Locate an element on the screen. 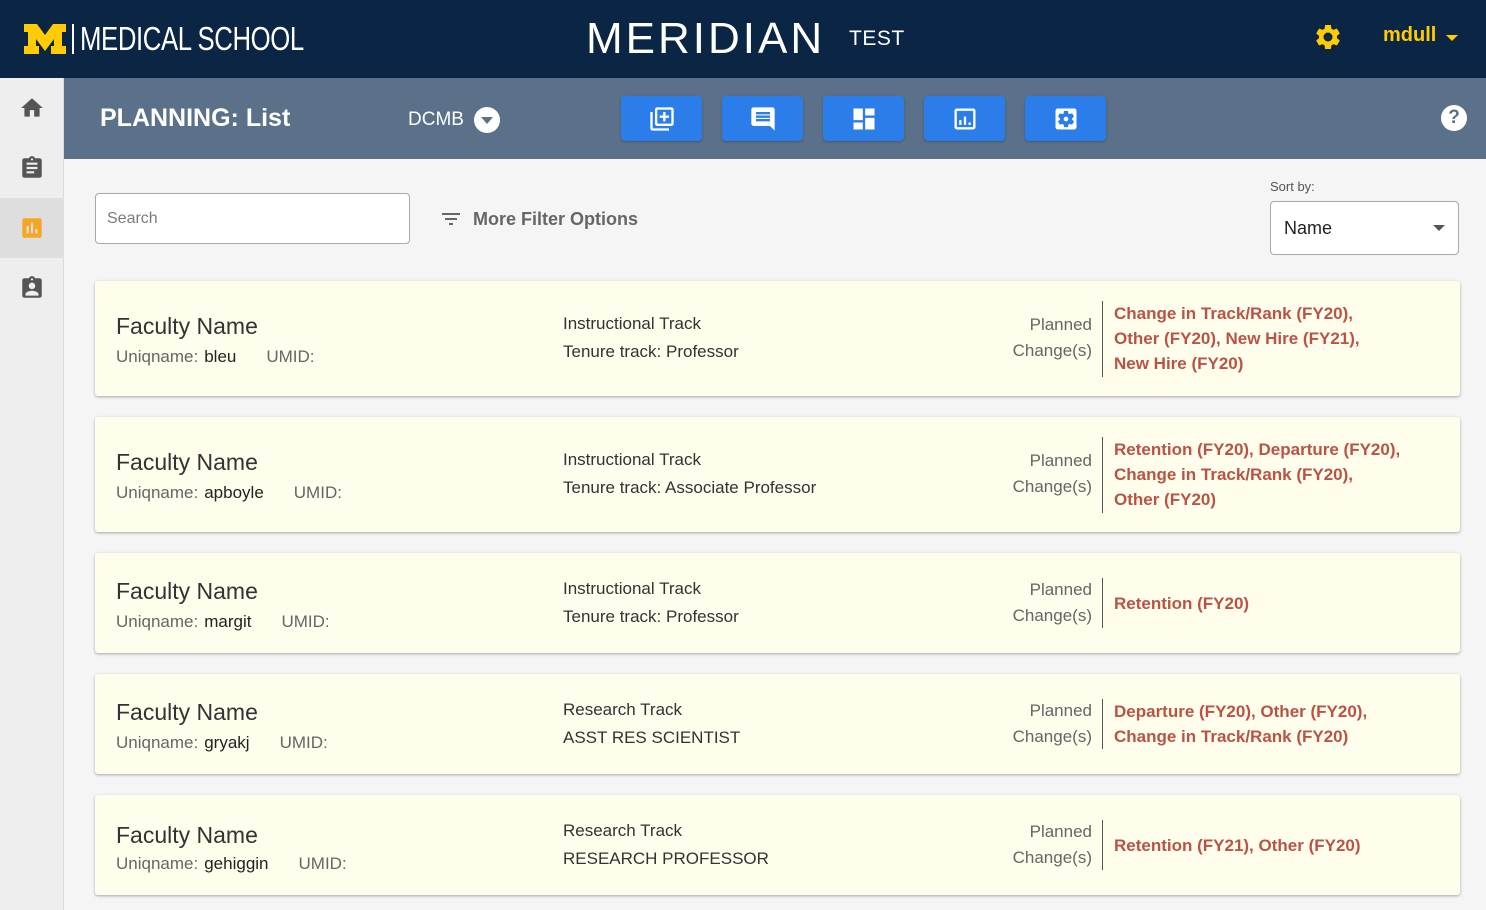 The height and width of the screenshot is (910, 1486). clipboard-icon is located at coordinates (32, 167).